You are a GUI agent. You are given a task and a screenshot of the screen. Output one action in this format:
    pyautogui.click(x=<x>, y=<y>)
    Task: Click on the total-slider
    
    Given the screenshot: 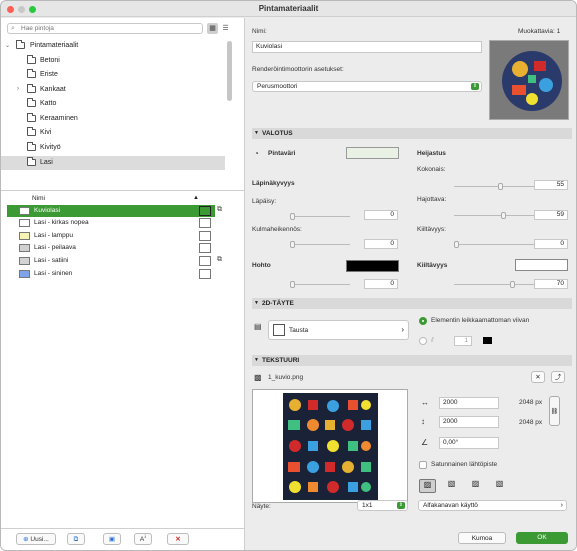 What is the action you would take?
    pyautogui.click(x=494, y=186)
    